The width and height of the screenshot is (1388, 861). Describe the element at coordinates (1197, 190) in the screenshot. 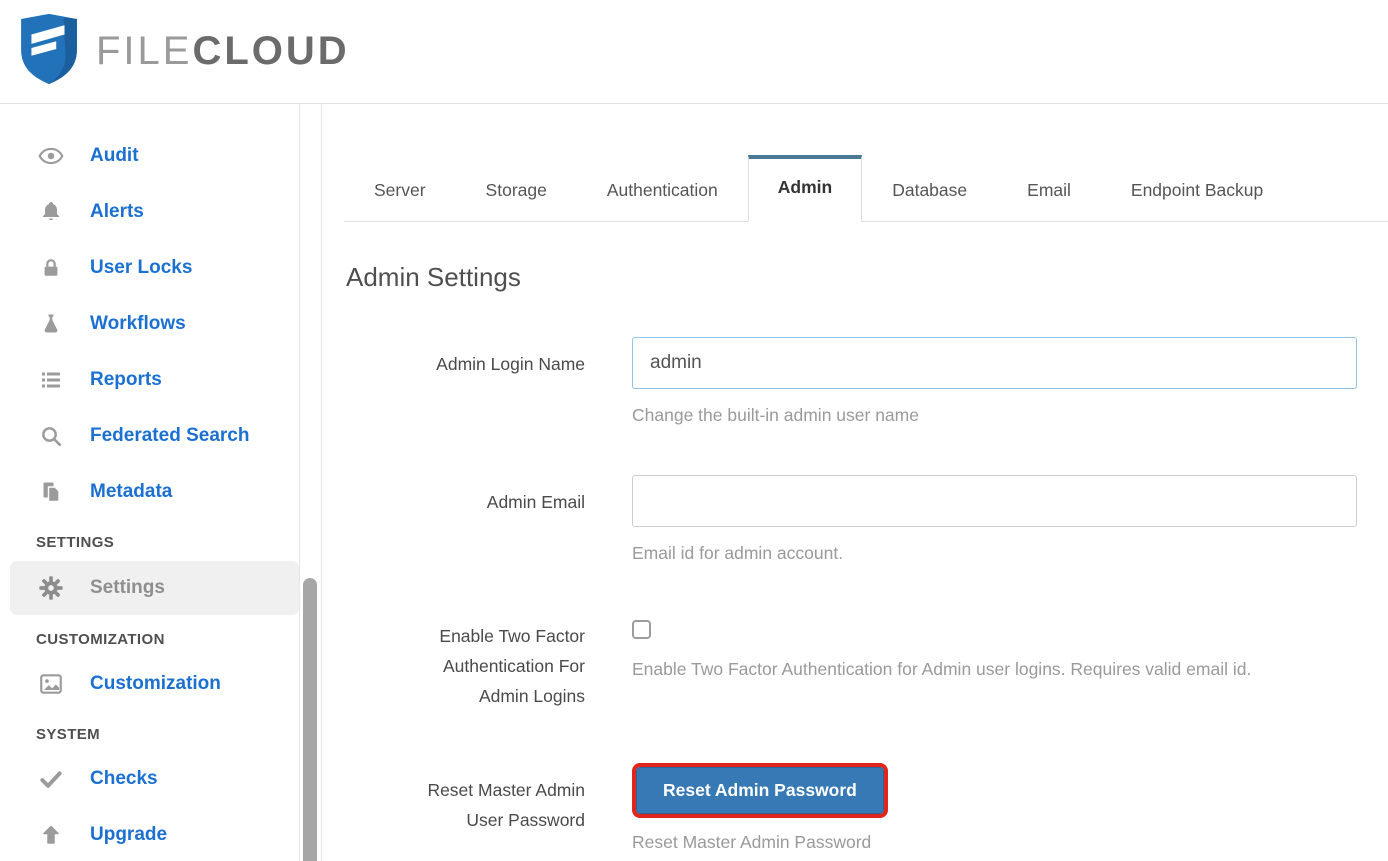

I see `tab-endpoint-backup: Endpoint Backup` at that location.